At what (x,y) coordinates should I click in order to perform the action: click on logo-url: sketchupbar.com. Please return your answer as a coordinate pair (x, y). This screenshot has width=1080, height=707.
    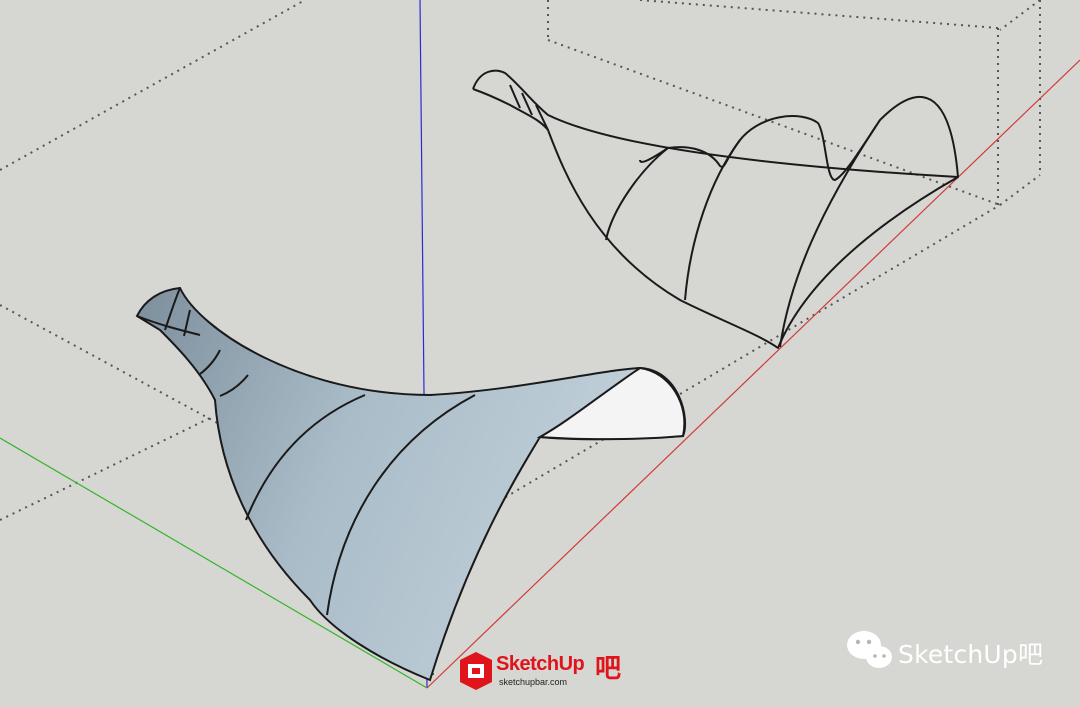
    Looking at the image, I should click on (533, 682).